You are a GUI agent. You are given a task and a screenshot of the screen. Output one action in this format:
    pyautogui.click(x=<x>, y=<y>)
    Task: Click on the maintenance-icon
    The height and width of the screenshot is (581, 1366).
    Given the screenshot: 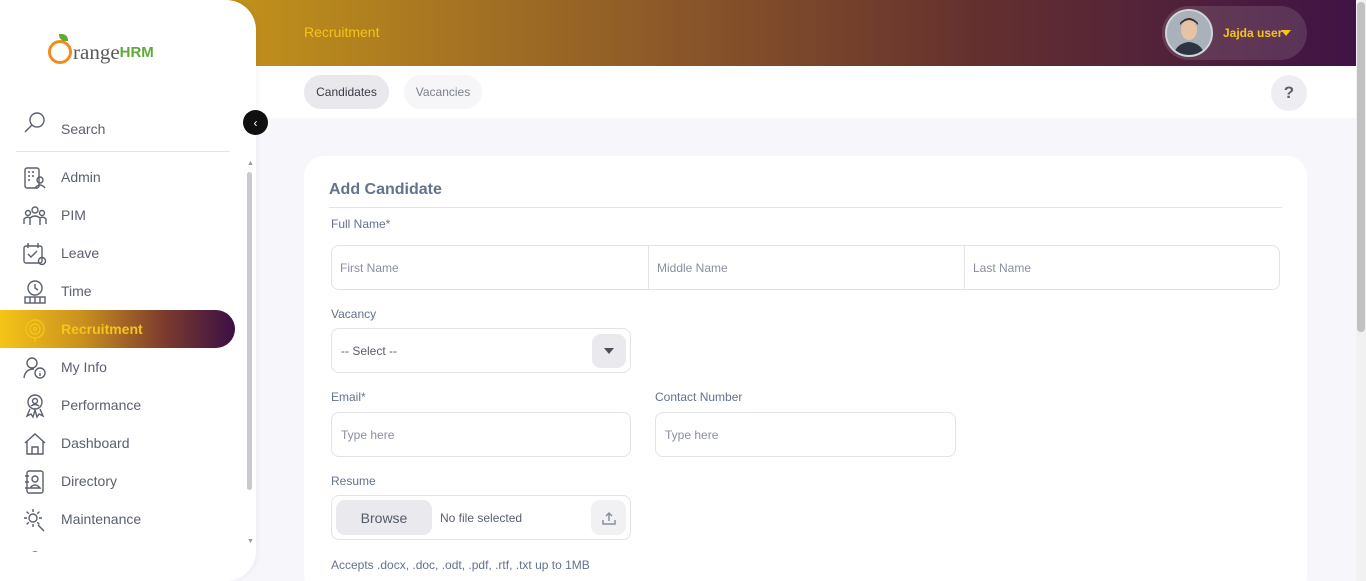 What is the action you would take?
    pyautogui.click(x=35, y=520)
    